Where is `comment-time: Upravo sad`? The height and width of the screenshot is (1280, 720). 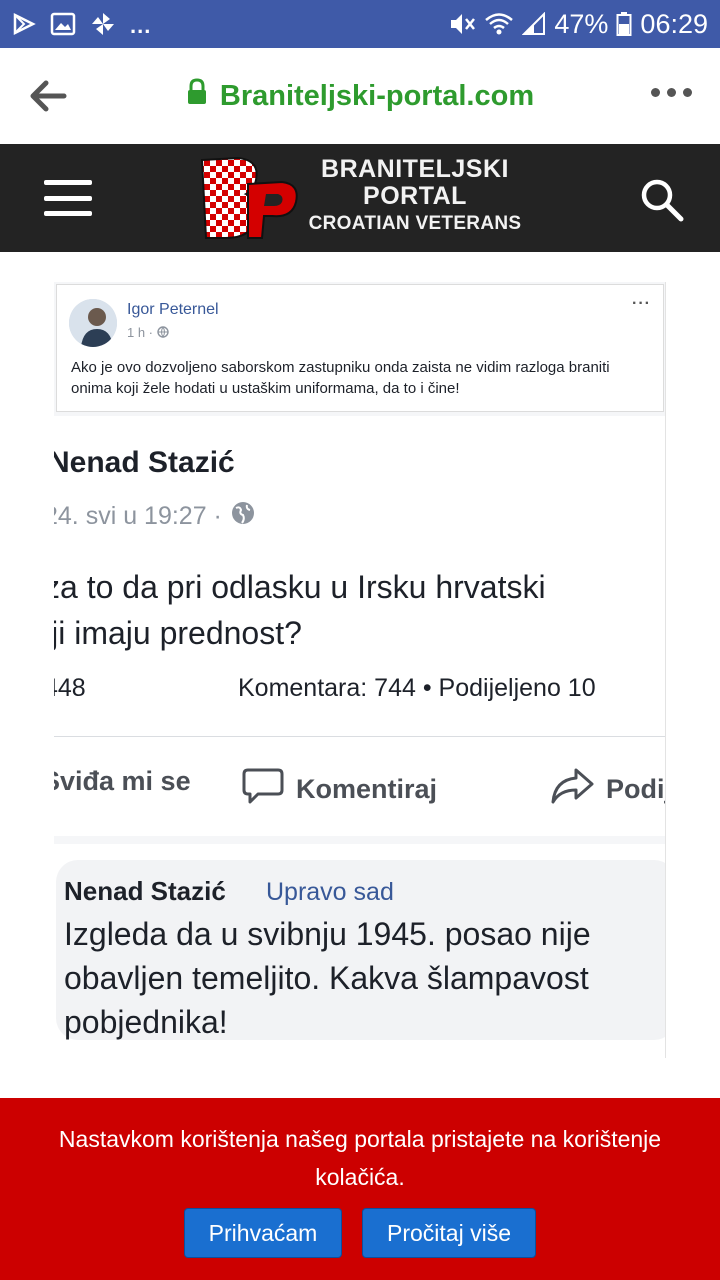
comment-time: Upravo sad is located at coordinates (330, 892).